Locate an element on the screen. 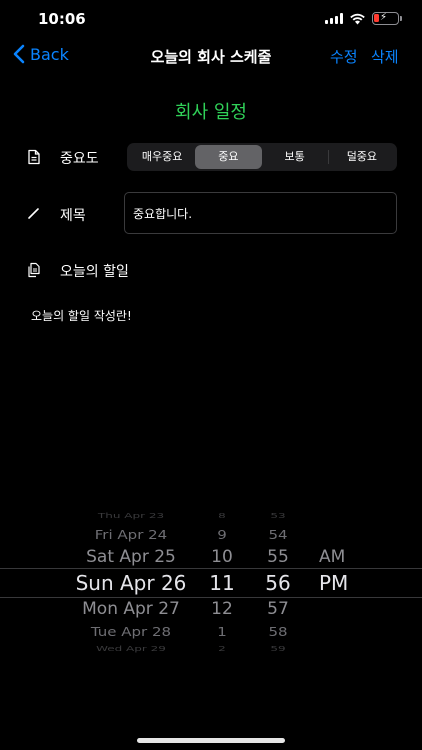  picker-minute-option: 54 is located at coordinates (278, 534).